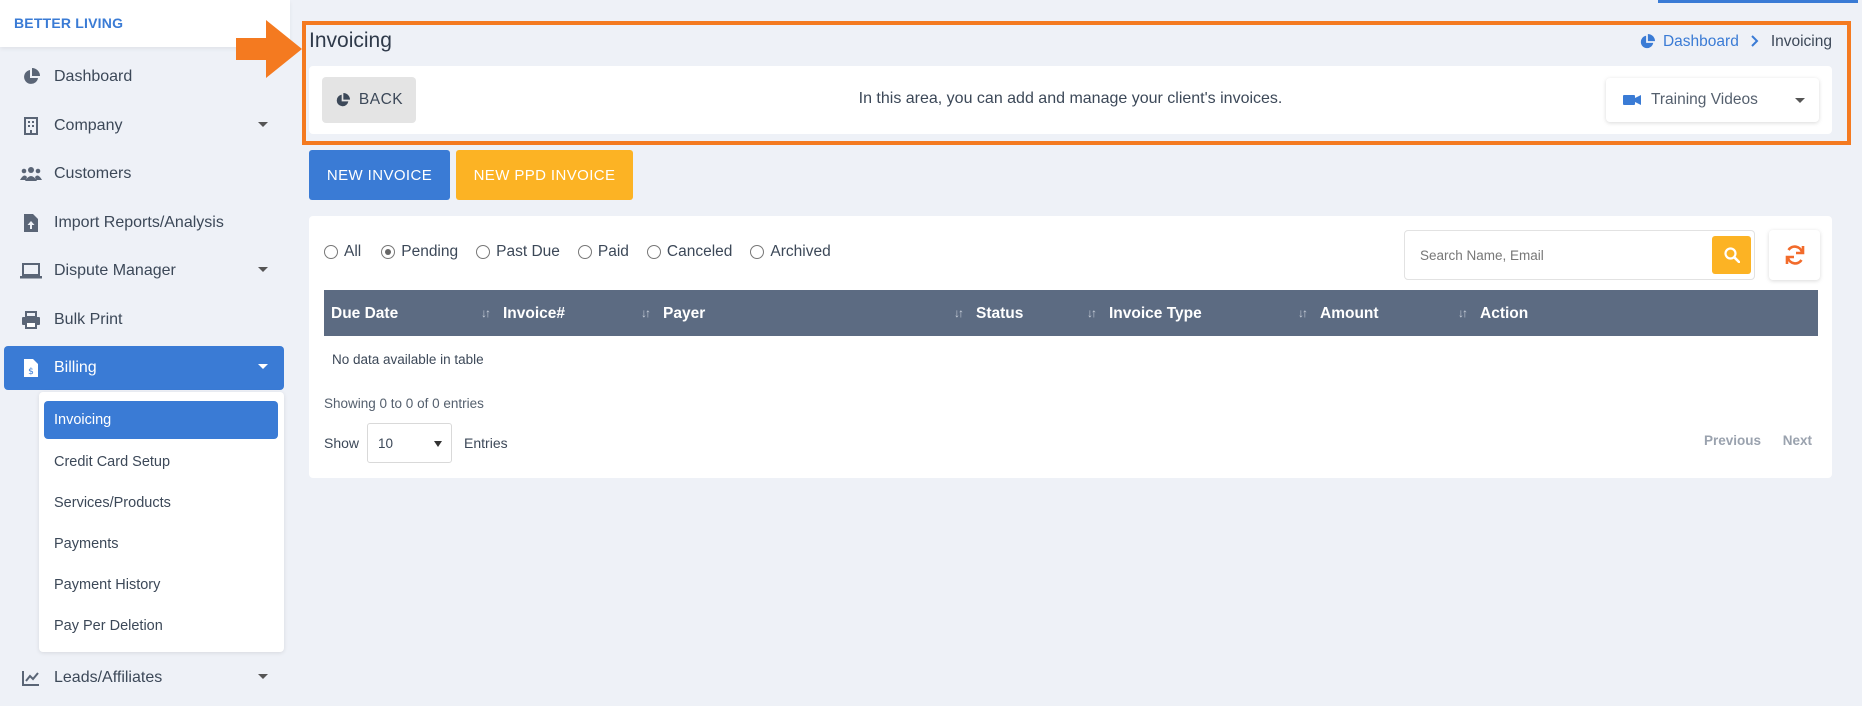 The height and width of the screenshot is (706, 1862). Describe the element at coordinates (161, 462) in the screenshot. I see `submenu-item-credit-card-setup: Credit Card Setup` at that location.